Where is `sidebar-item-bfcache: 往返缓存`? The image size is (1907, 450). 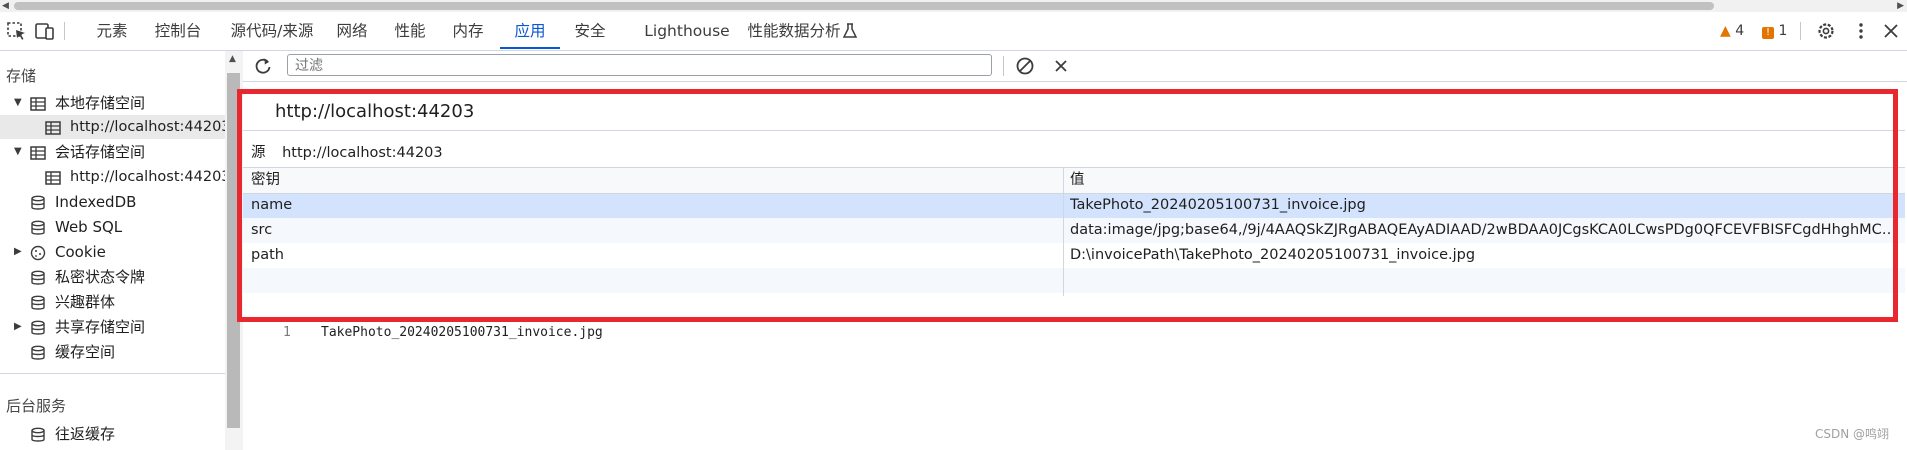
sidebar-item-bfcache: 往返缓存 is located at coordinates (112, 434).